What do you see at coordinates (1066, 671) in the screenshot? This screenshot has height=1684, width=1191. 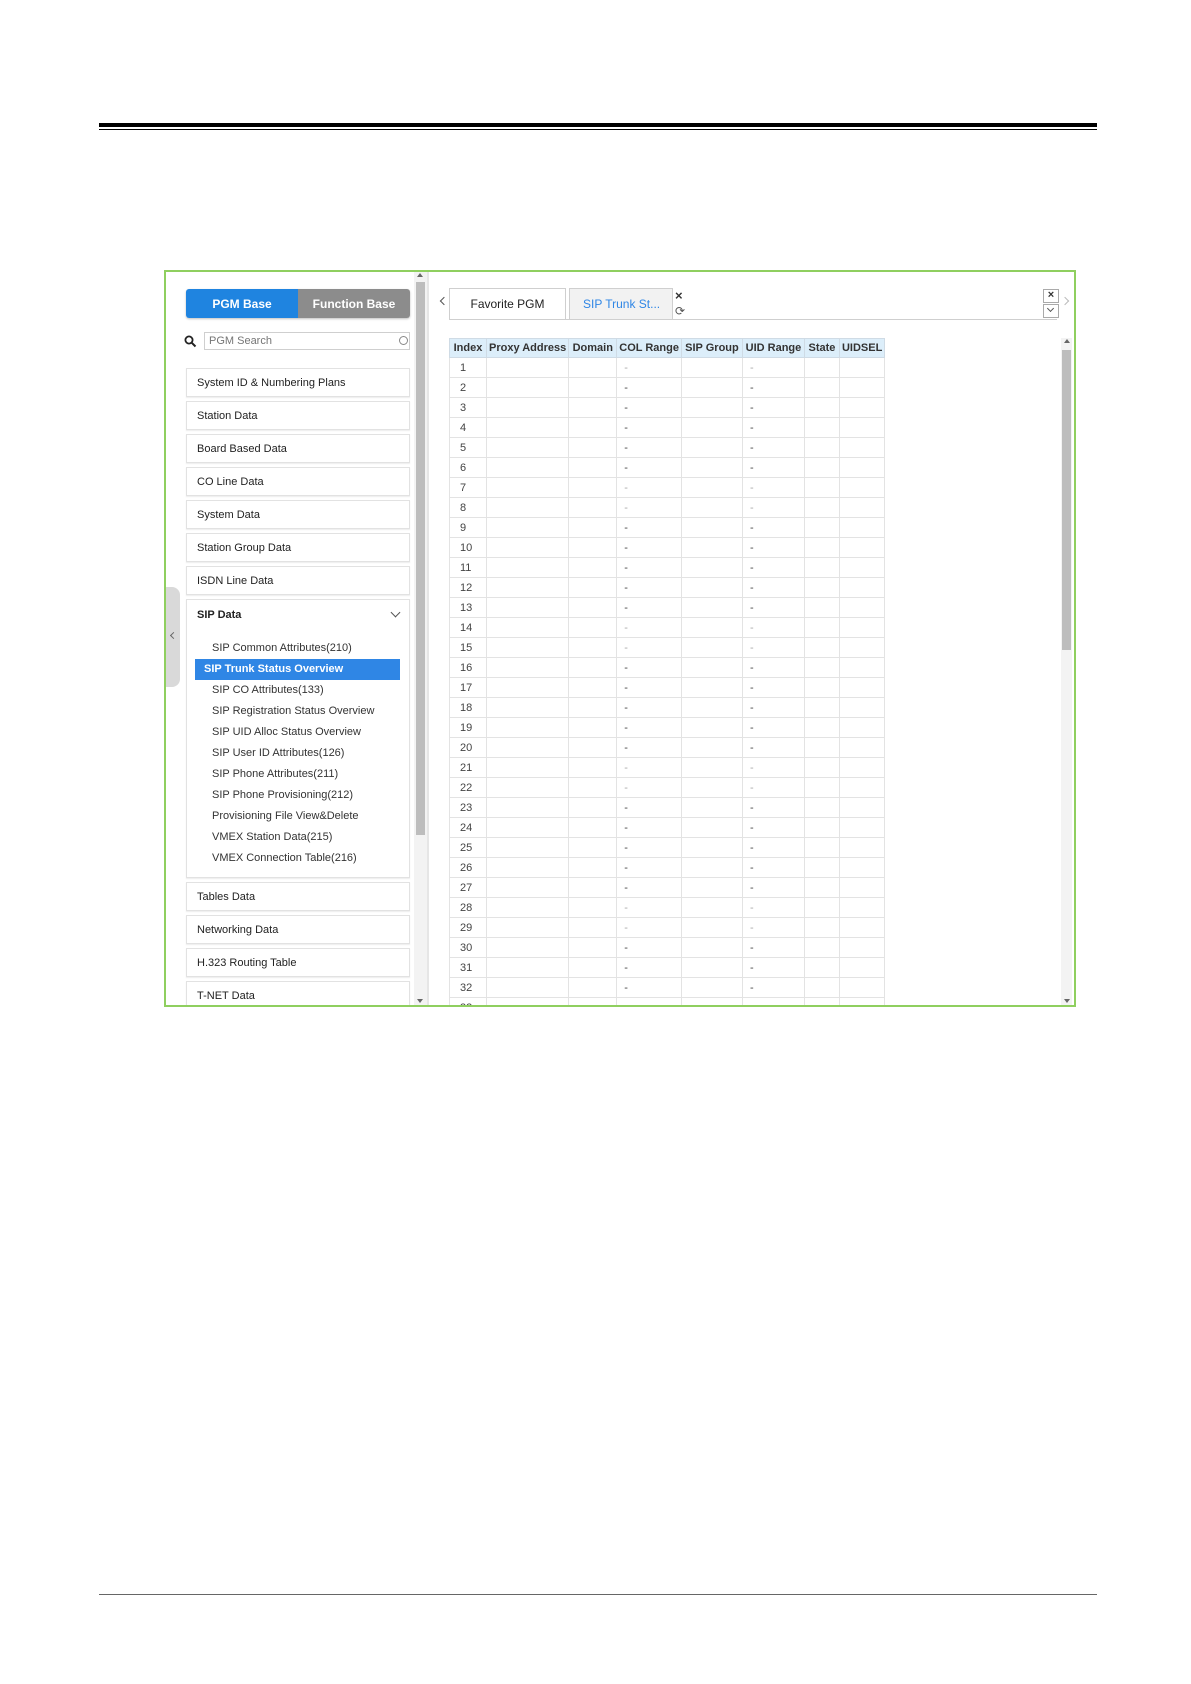 I see `right-scrollbar` at bounding box center [1066, 671].